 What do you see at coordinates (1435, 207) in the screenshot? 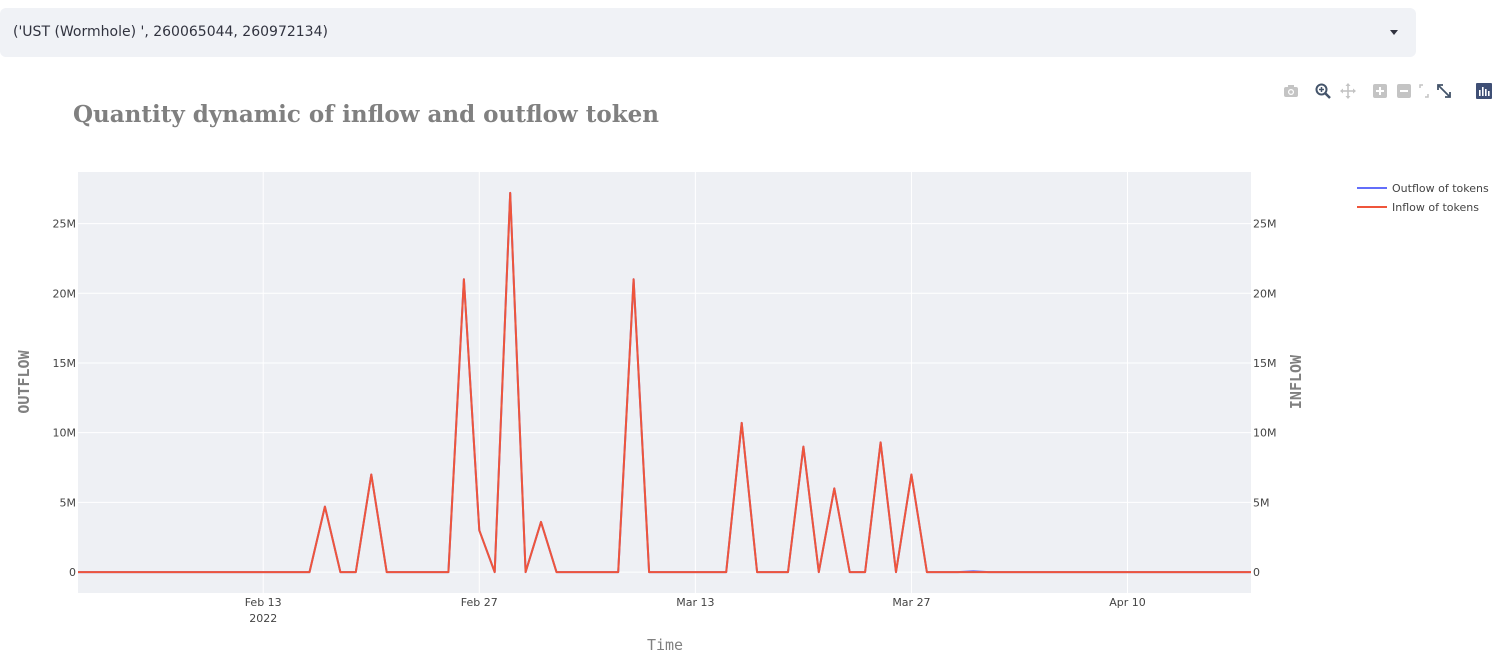
I see `legend-label: Inflow of tokens` at bounding box center [1435, 207].